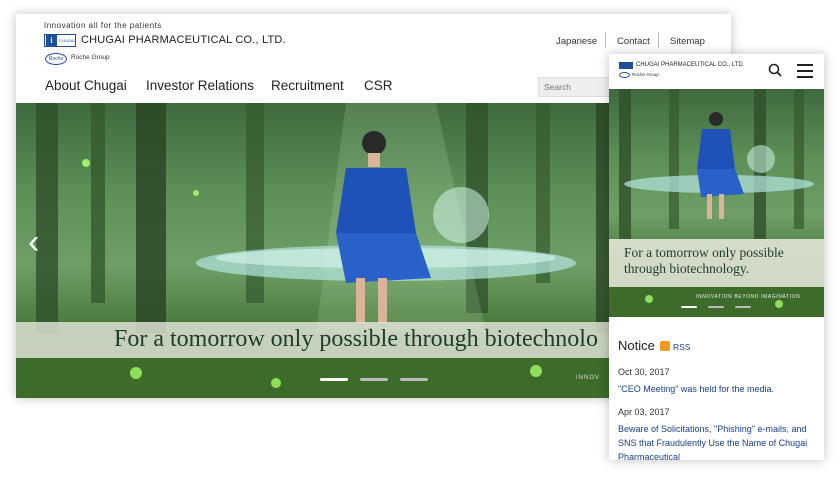  What do you see at coordinates (633, 41) in the screenshot?
I see `link-contact: Contact` at bounding box center [633, 41].